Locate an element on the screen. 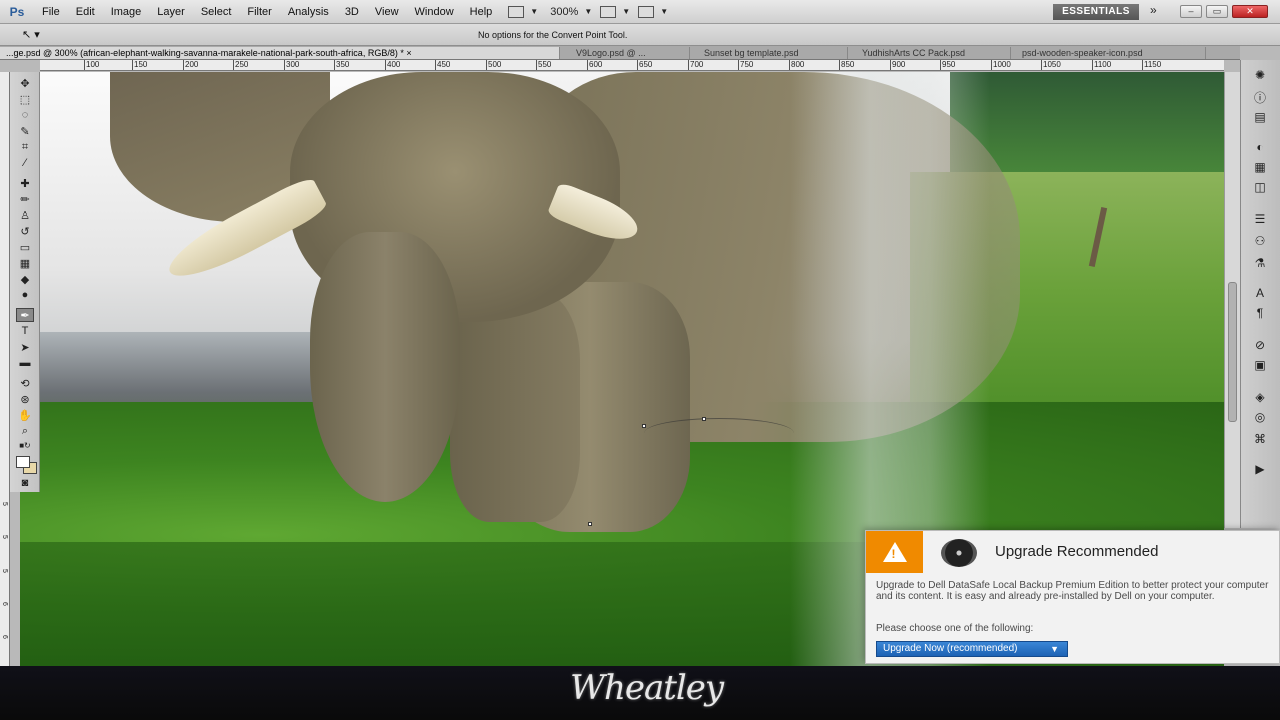  ruler-tick: 400 is located at coordinates (393, 65).